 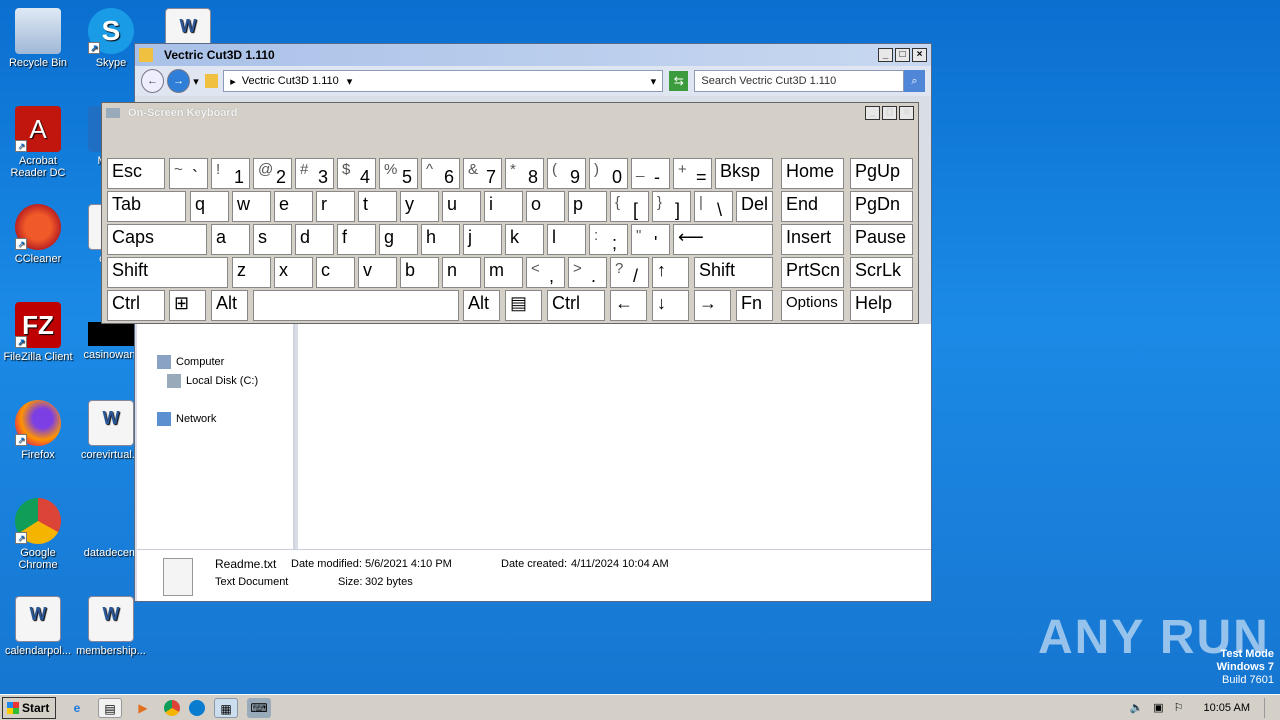 I want to click on key-o: o, so click(x=545, y=206).